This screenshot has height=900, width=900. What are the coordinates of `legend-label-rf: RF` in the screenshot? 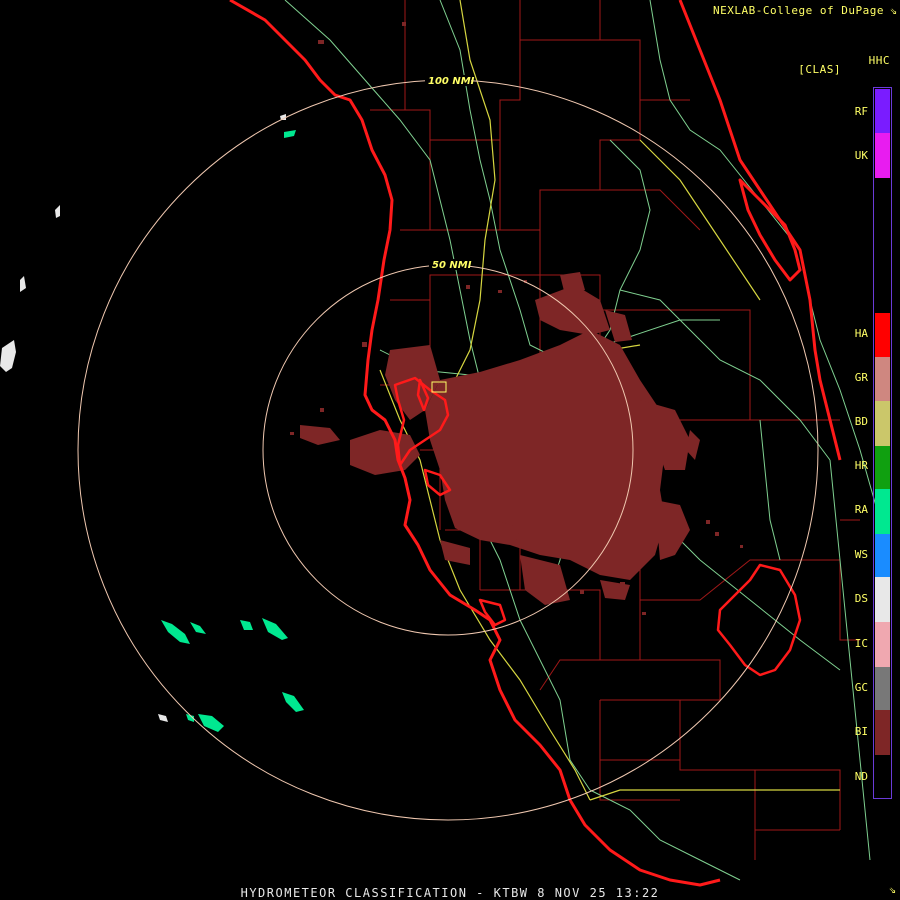 It's located at (861, 111).